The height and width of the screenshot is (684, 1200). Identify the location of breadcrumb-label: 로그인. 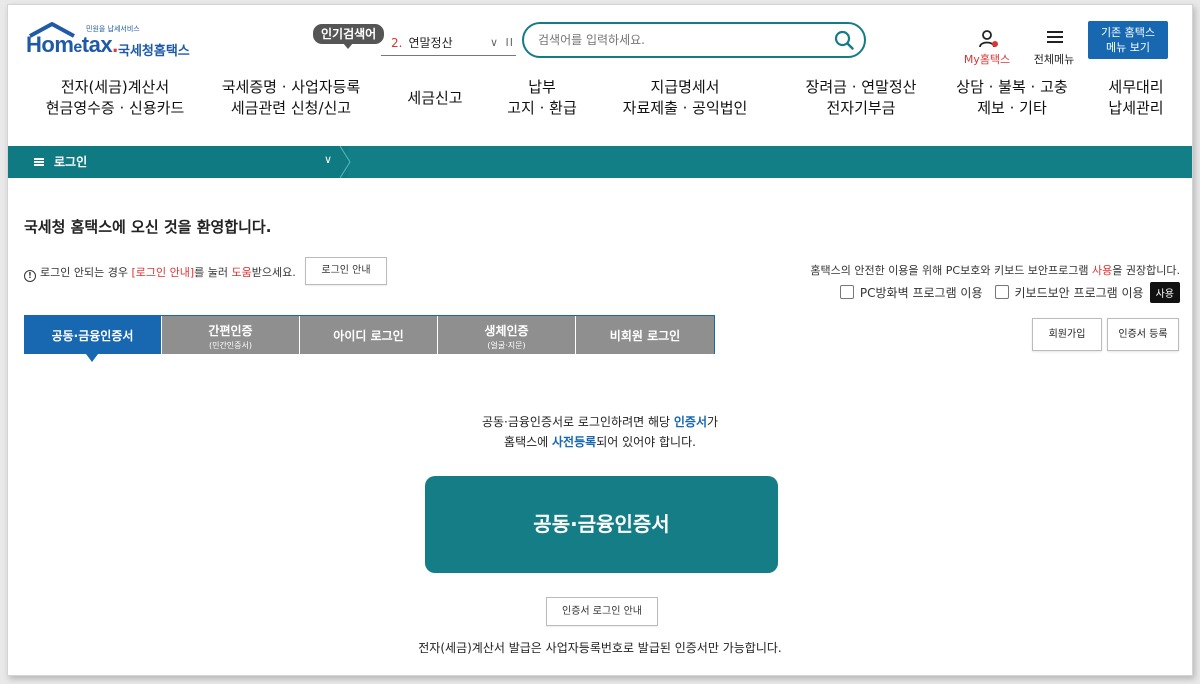
(71, 162).